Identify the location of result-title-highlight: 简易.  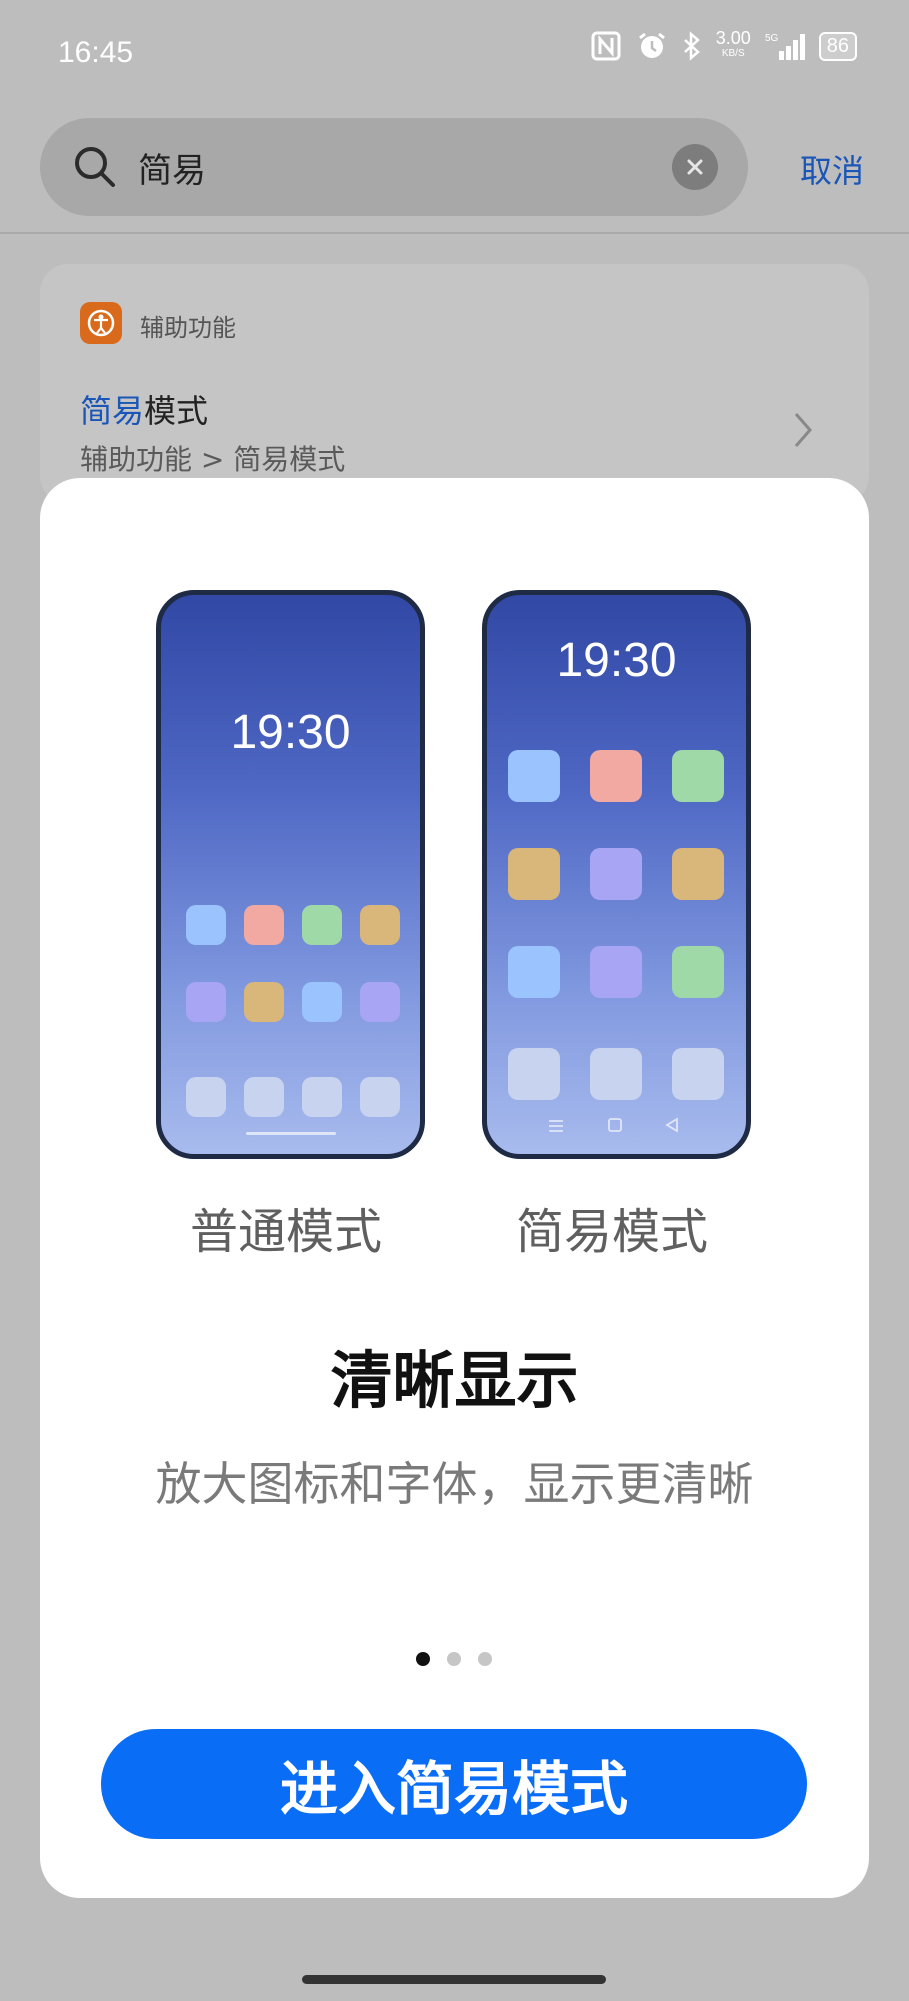
(112, 411).